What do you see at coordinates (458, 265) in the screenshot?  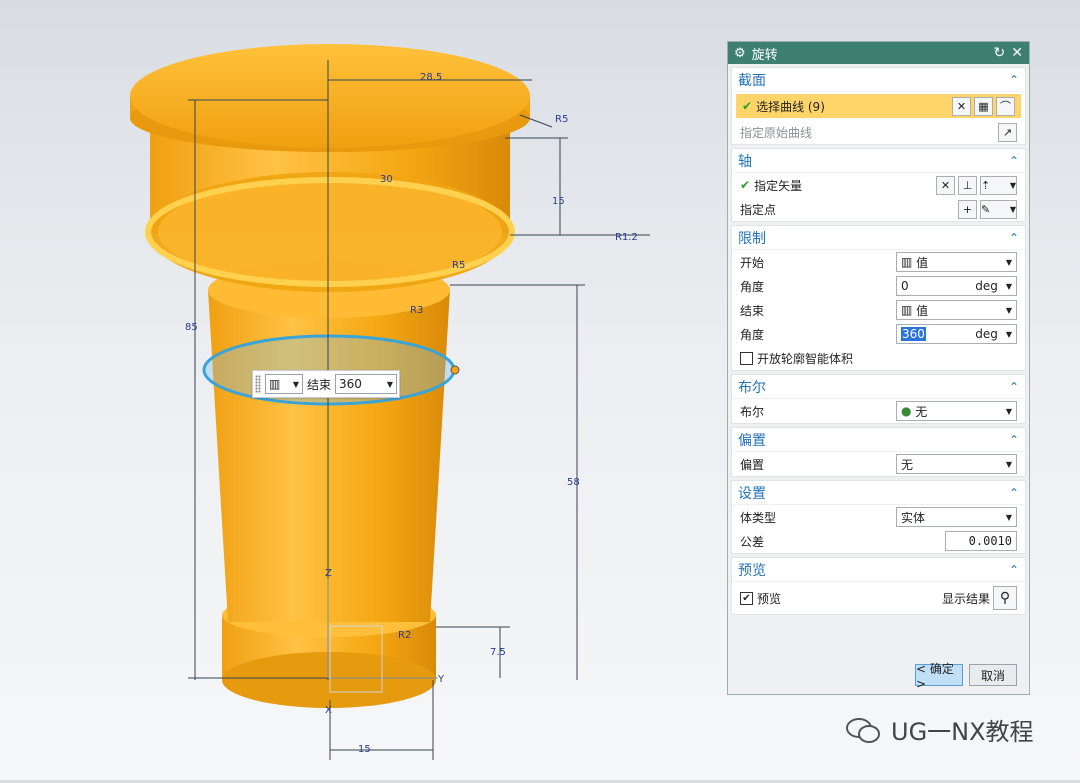 I see `dim-angle-mid: R5` at bounding box center [458, 265].